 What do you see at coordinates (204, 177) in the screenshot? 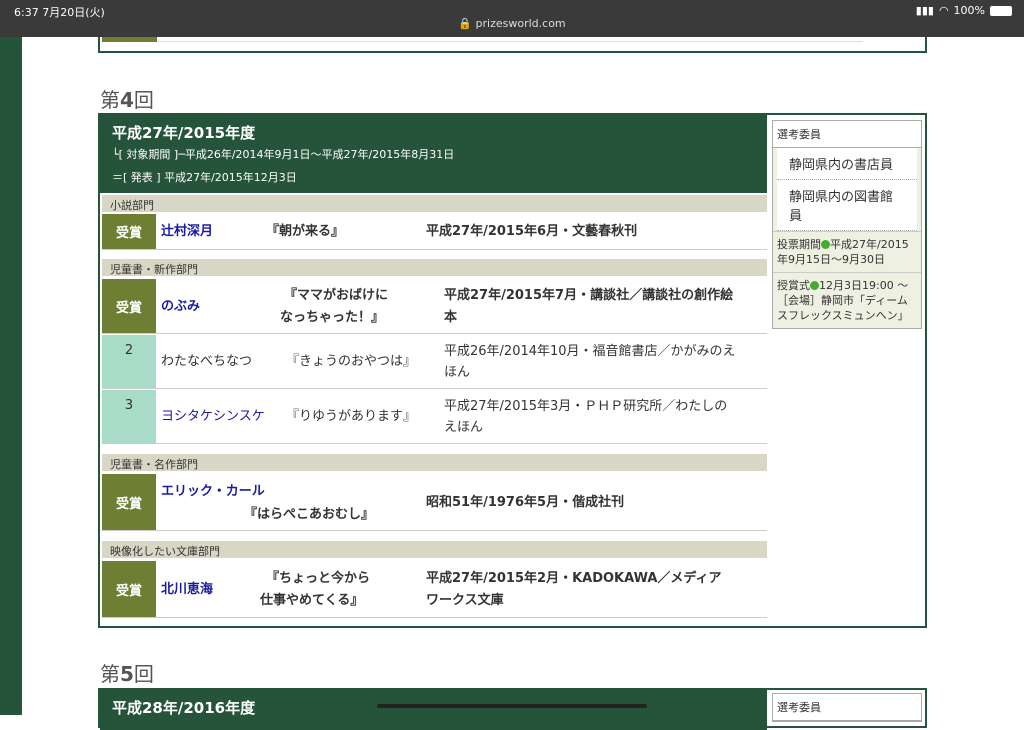
I see `announce-date: ＝[ 発表 ] 平成27年/2015年12月3日` at bounding box center [204, 177].